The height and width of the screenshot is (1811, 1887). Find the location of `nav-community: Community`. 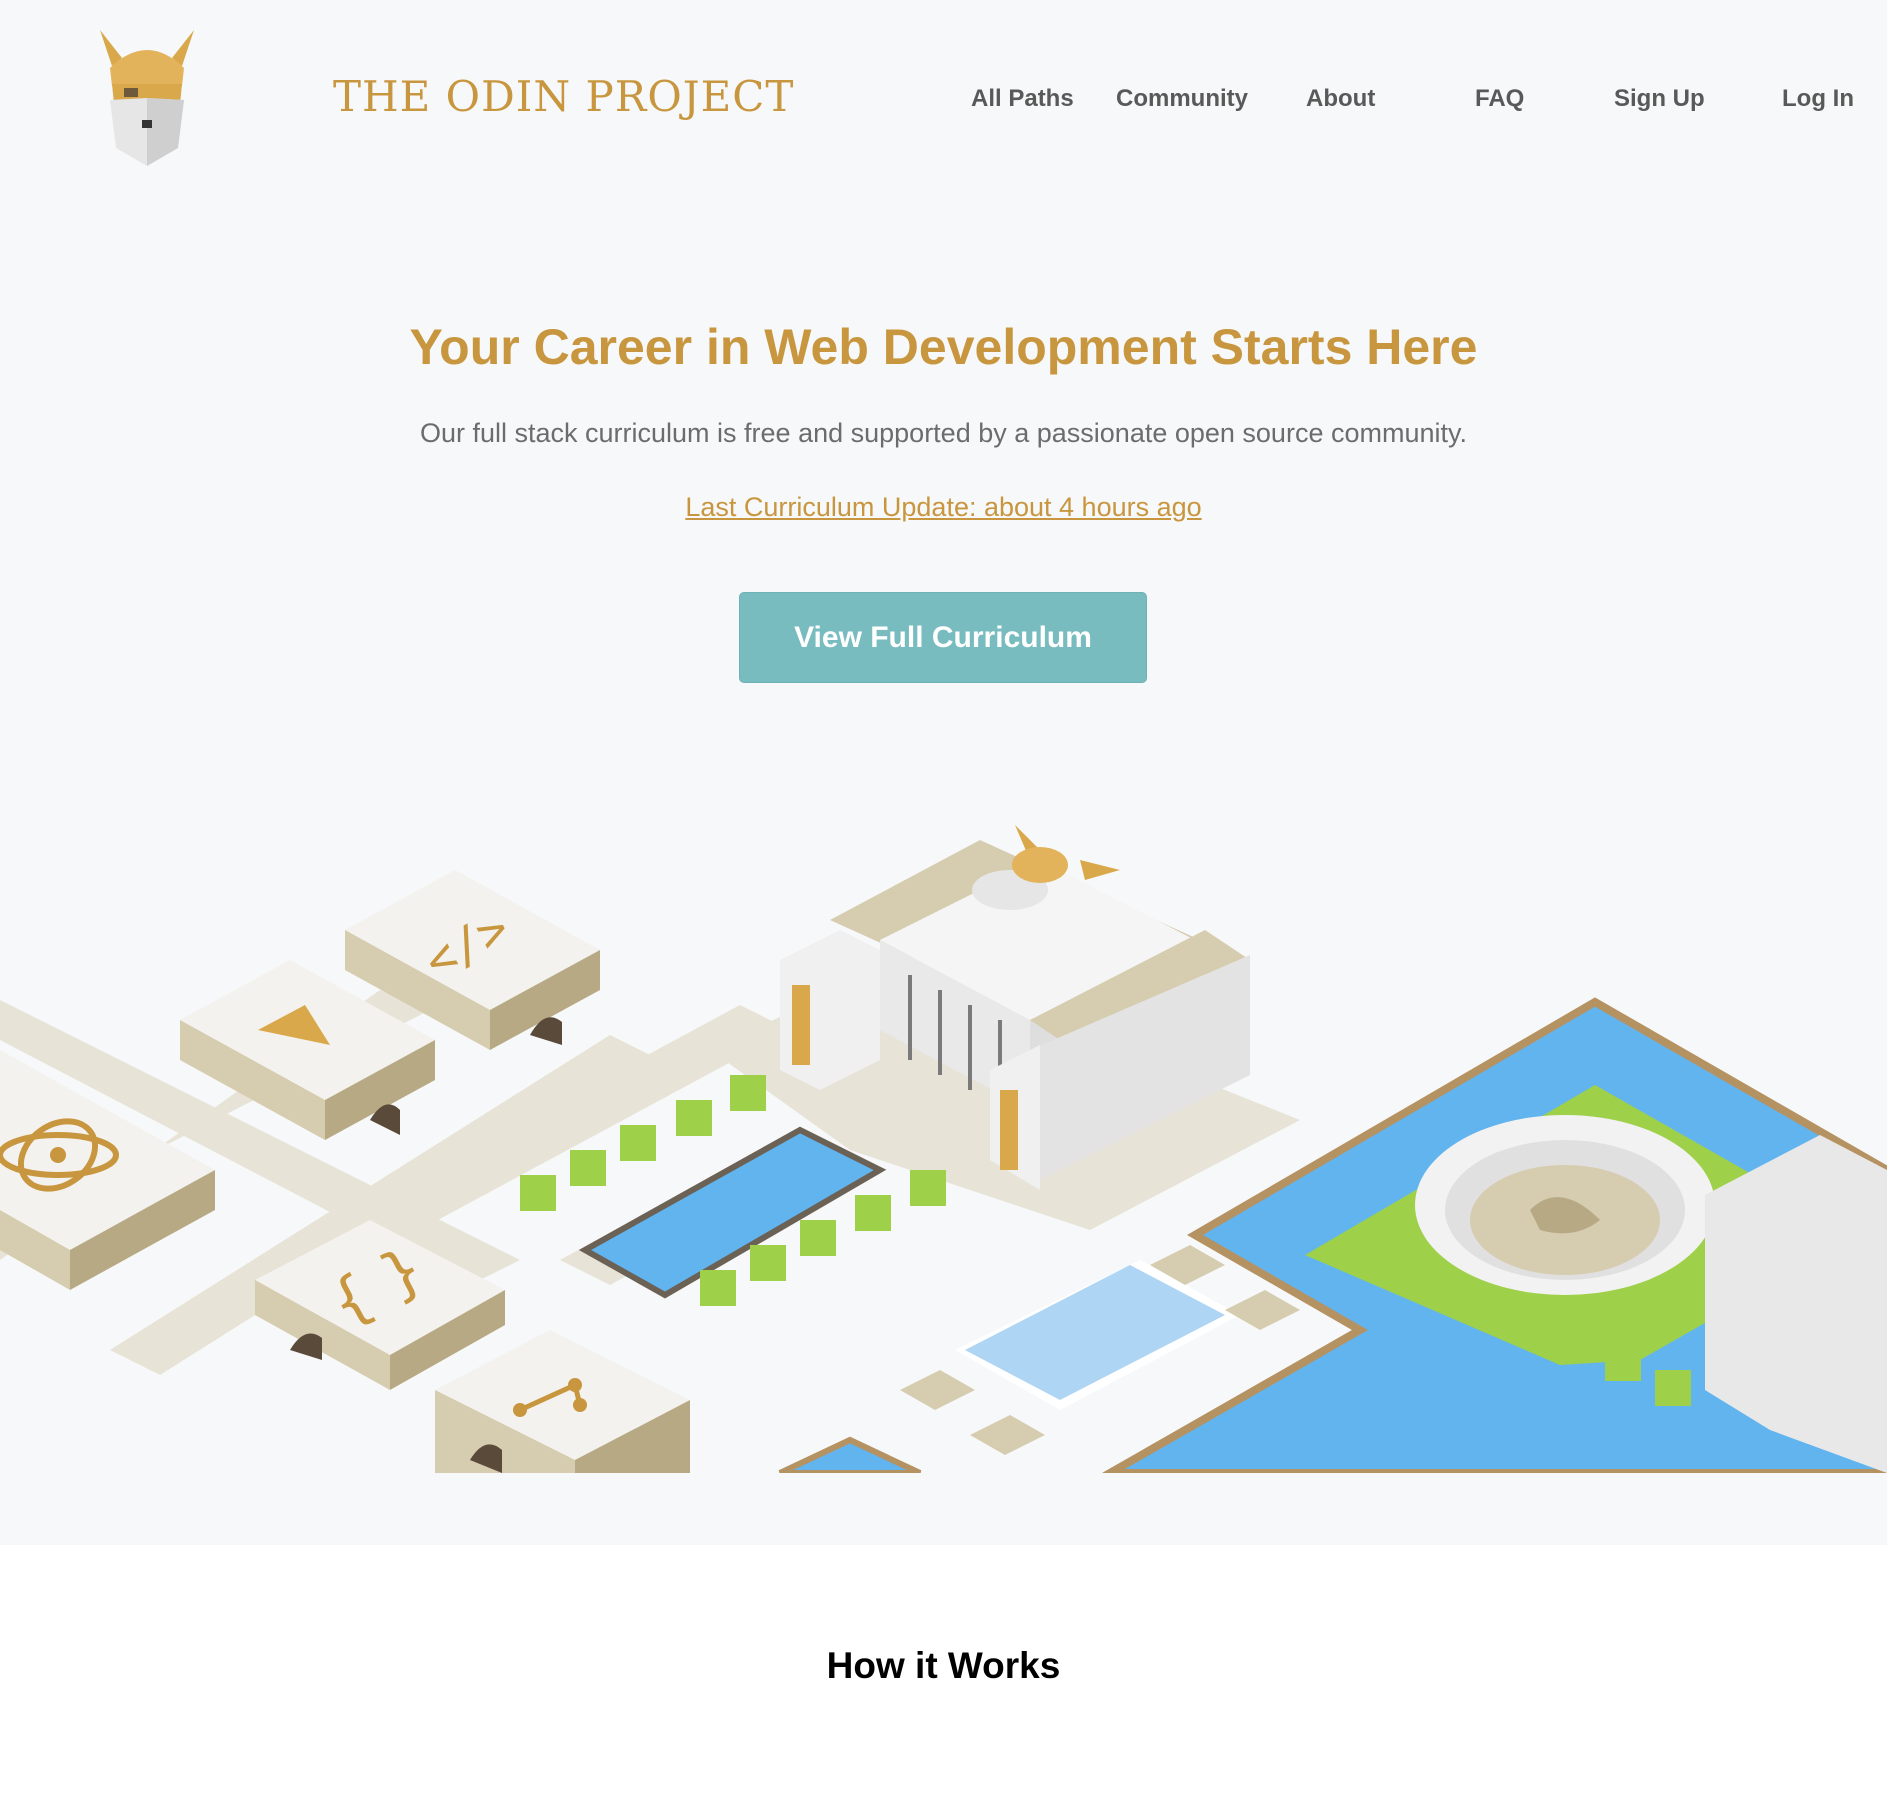

nav-community: Community is located at coordinates (1182, 99).